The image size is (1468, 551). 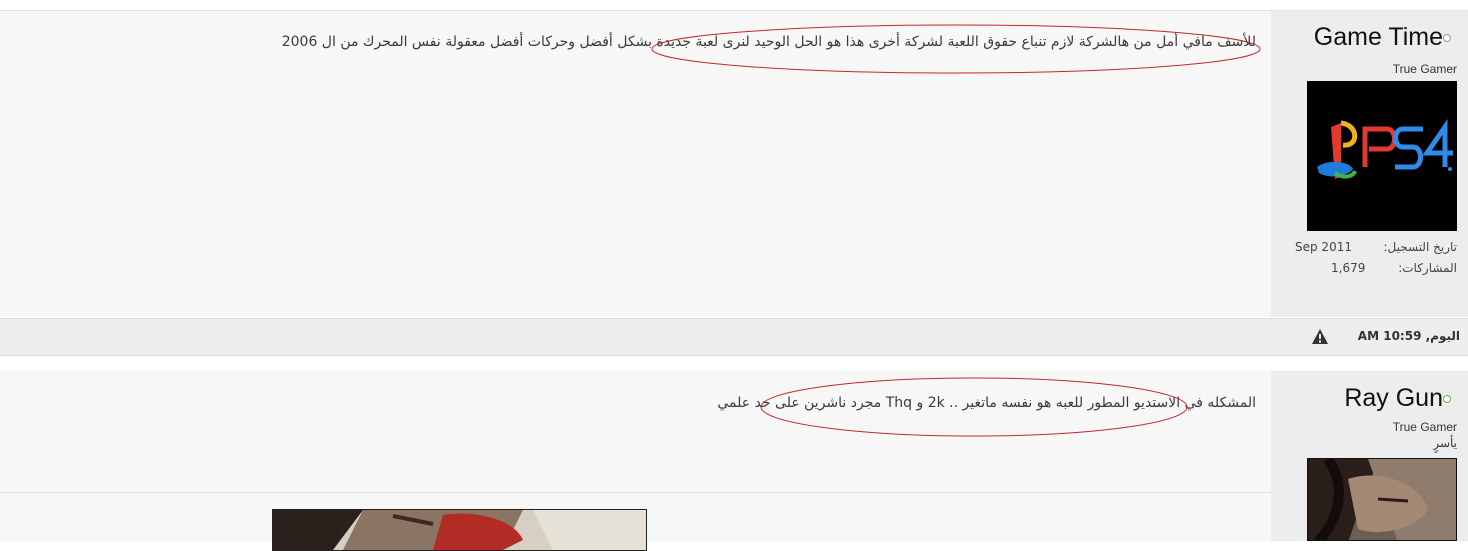 I want to click on character-portrait-avatar, so click(x=1382, y=499).